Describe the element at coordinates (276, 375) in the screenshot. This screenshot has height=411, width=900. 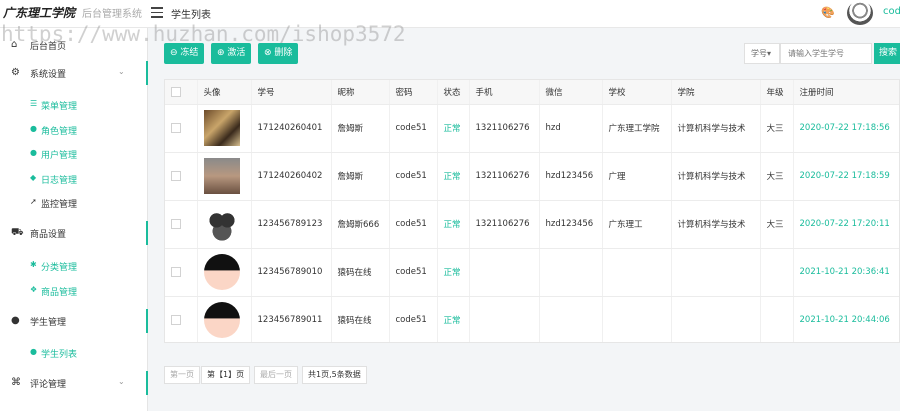
I see `last-page-button: 最后一页` at that location.